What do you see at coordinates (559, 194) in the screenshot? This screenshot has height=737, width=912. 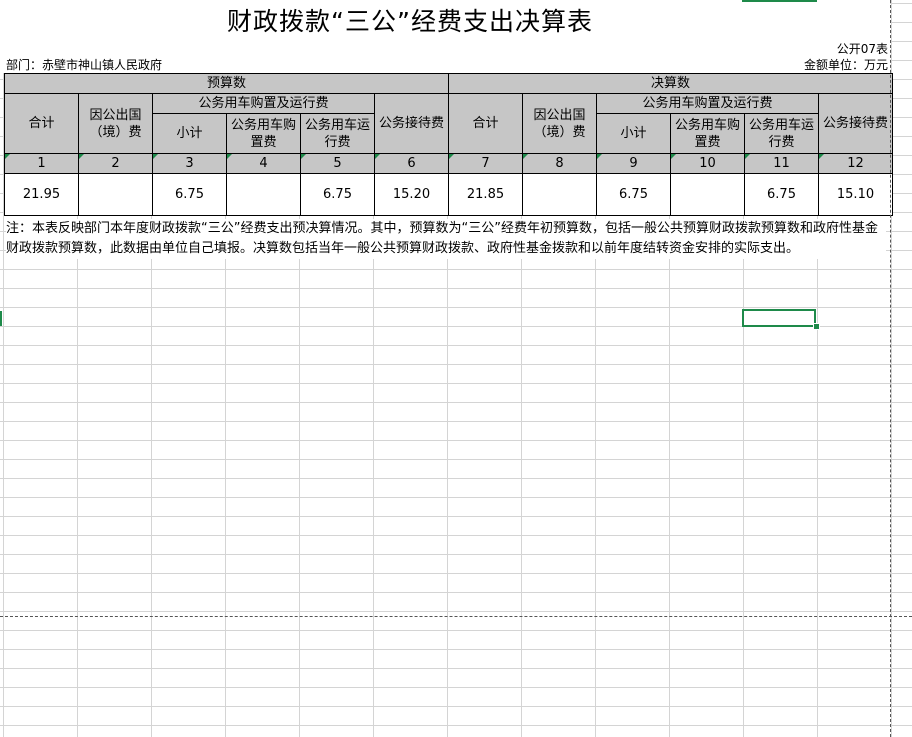 I see `final-abroad-cell` at bounding box center [559, 194].